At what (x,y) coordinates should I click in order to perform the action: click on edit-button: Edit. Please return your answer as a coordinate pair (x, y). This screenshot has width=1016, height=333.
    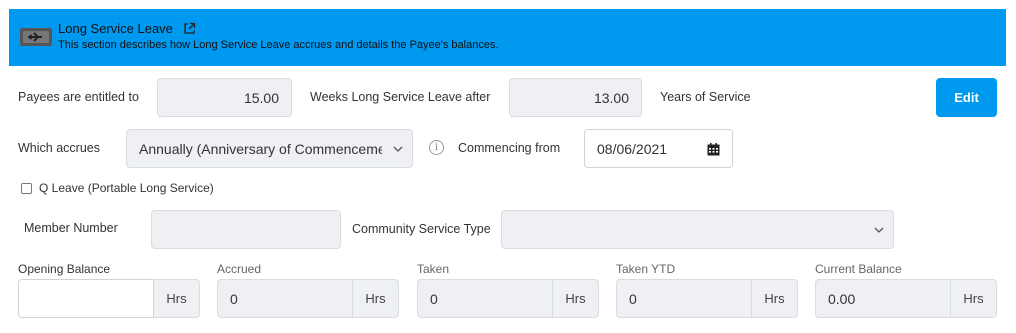
    Looking at the image, I should click on (966, 97).